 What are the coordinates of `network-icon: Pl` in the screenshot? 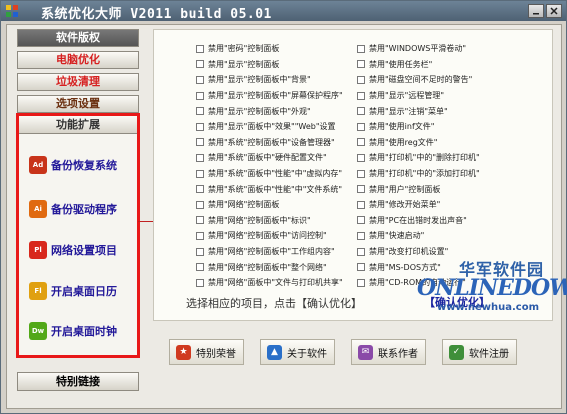 It's located at (38, 250).